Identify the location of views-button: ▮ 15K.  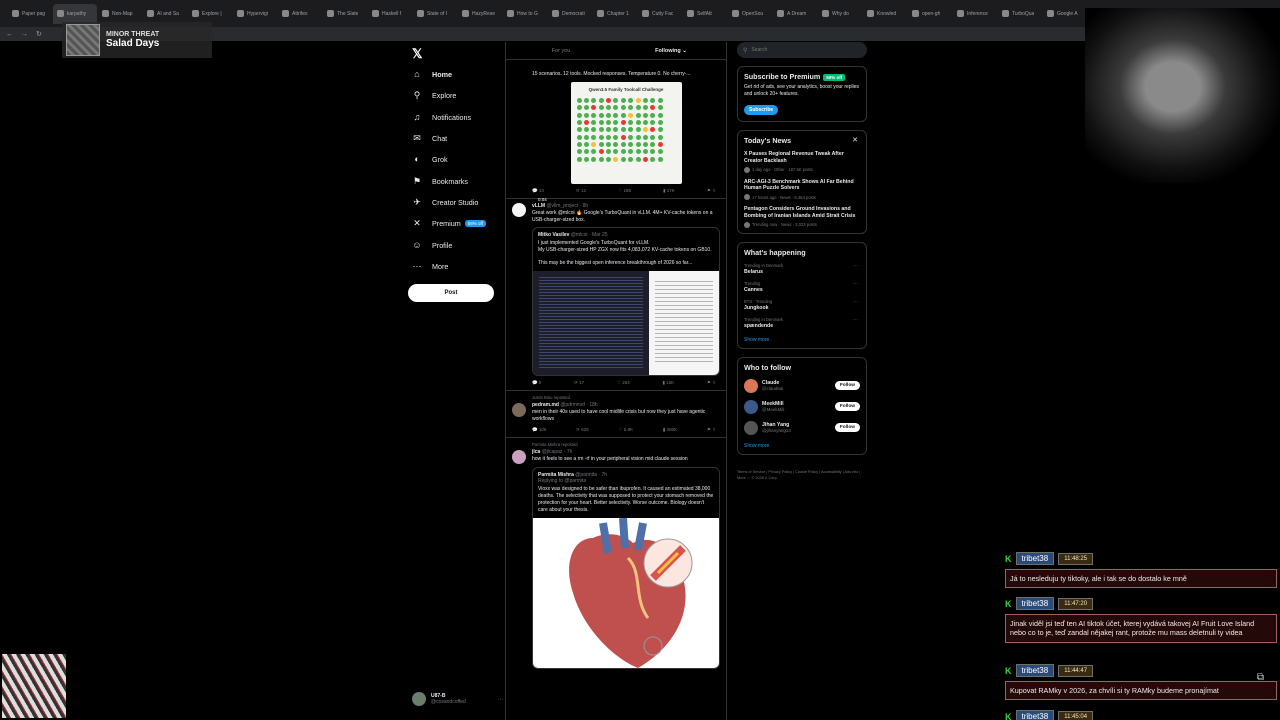
(668, 383).